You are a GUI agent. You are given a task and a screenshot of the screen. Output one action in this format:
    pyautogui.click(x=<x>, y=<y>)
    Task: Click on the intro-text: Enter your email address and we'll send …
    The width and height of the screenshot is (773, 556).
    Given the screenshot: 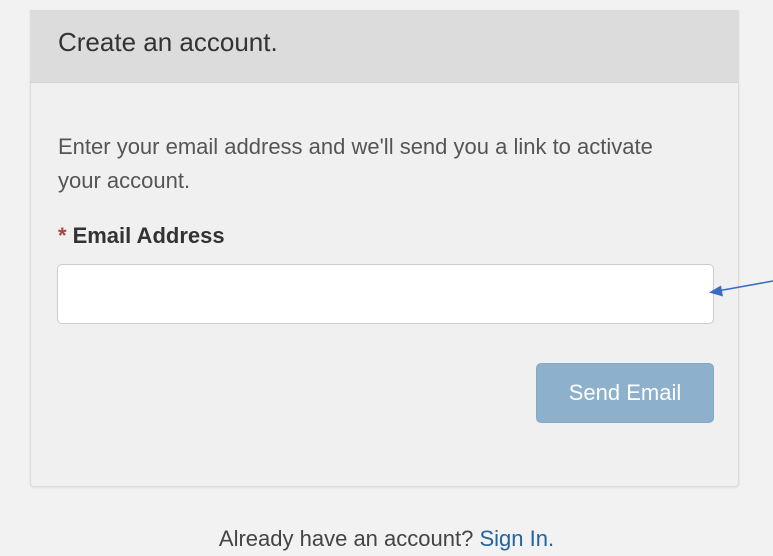 What is the action you would take?
    pyautogui.click(x=355, y=163)
    